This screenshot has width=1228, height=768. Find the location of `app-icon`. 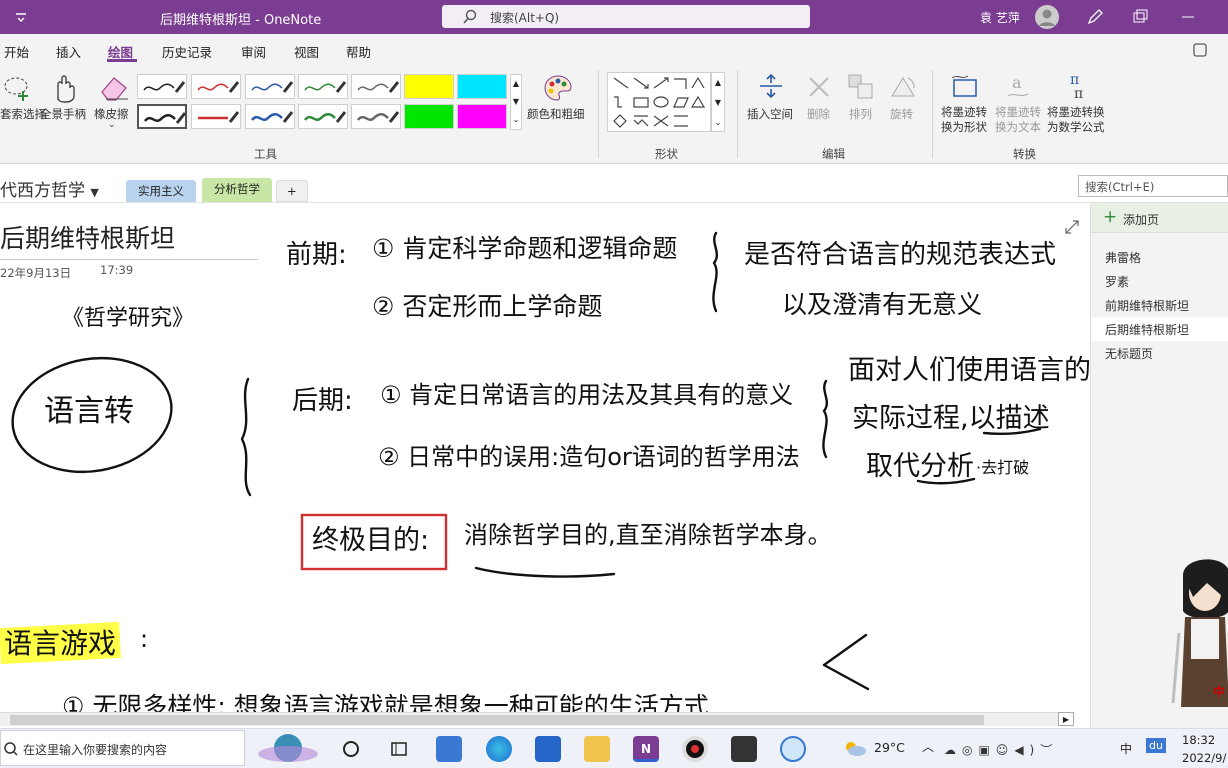

app-icon is located at coordinates (744, 749).